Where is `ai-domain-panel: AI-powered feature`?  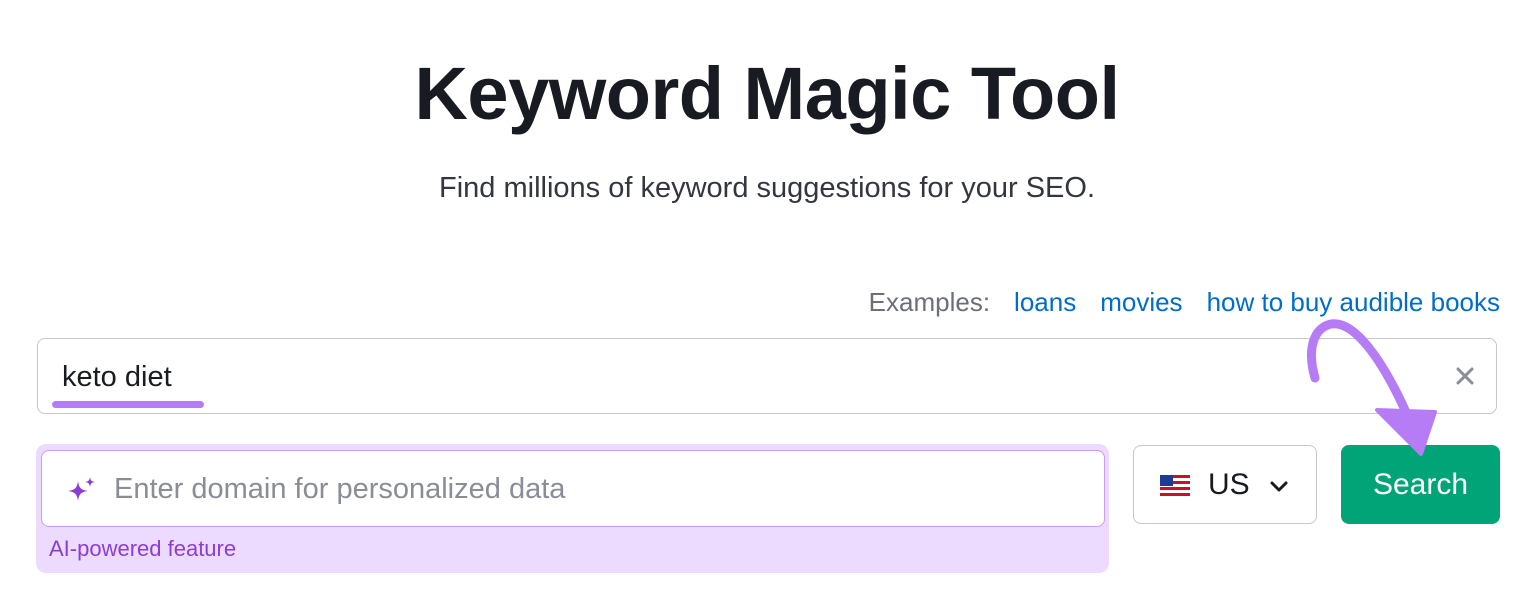 ai-domain-panel: AI-powered feature is located at coordinates (572, 508).